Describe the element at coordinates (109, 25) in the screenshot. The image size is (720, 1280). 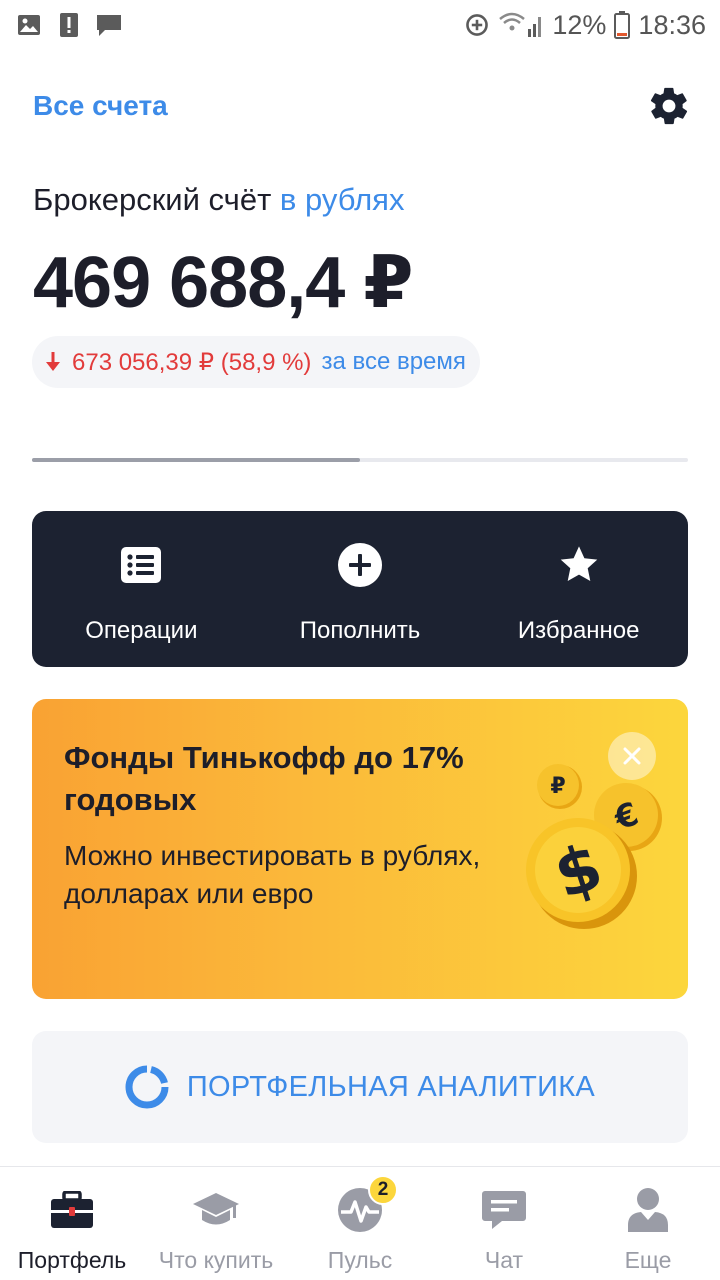
I see `message-notification-icon` at that location.